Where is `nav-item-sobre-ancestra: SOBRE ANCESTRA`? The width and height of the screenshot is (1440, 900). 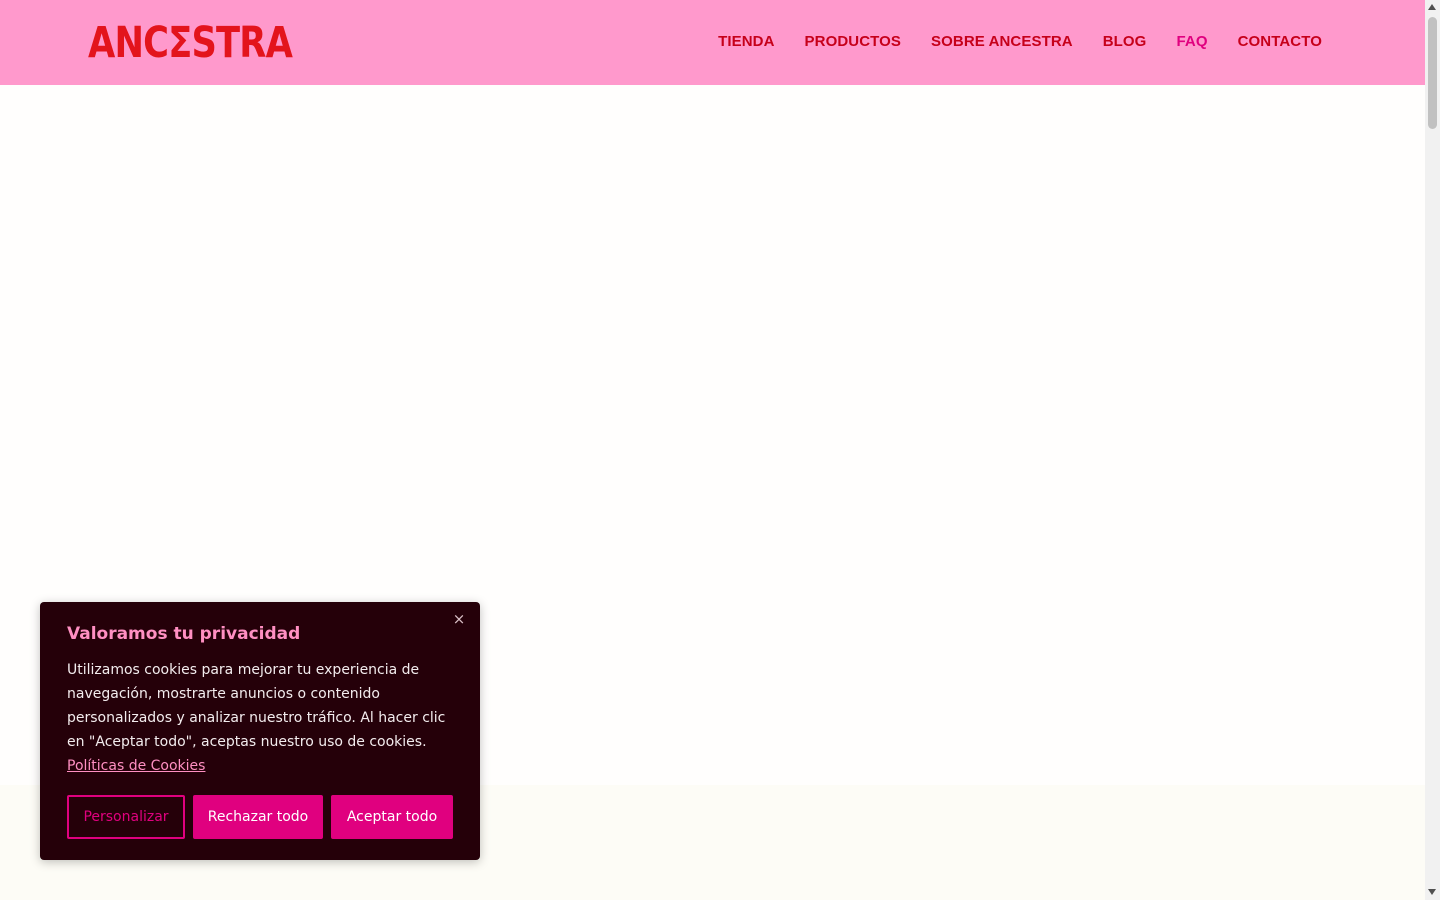
nav-item-sobre-ancestra: SOBRE ANCESTRA is located at coordinates (1002, 41).